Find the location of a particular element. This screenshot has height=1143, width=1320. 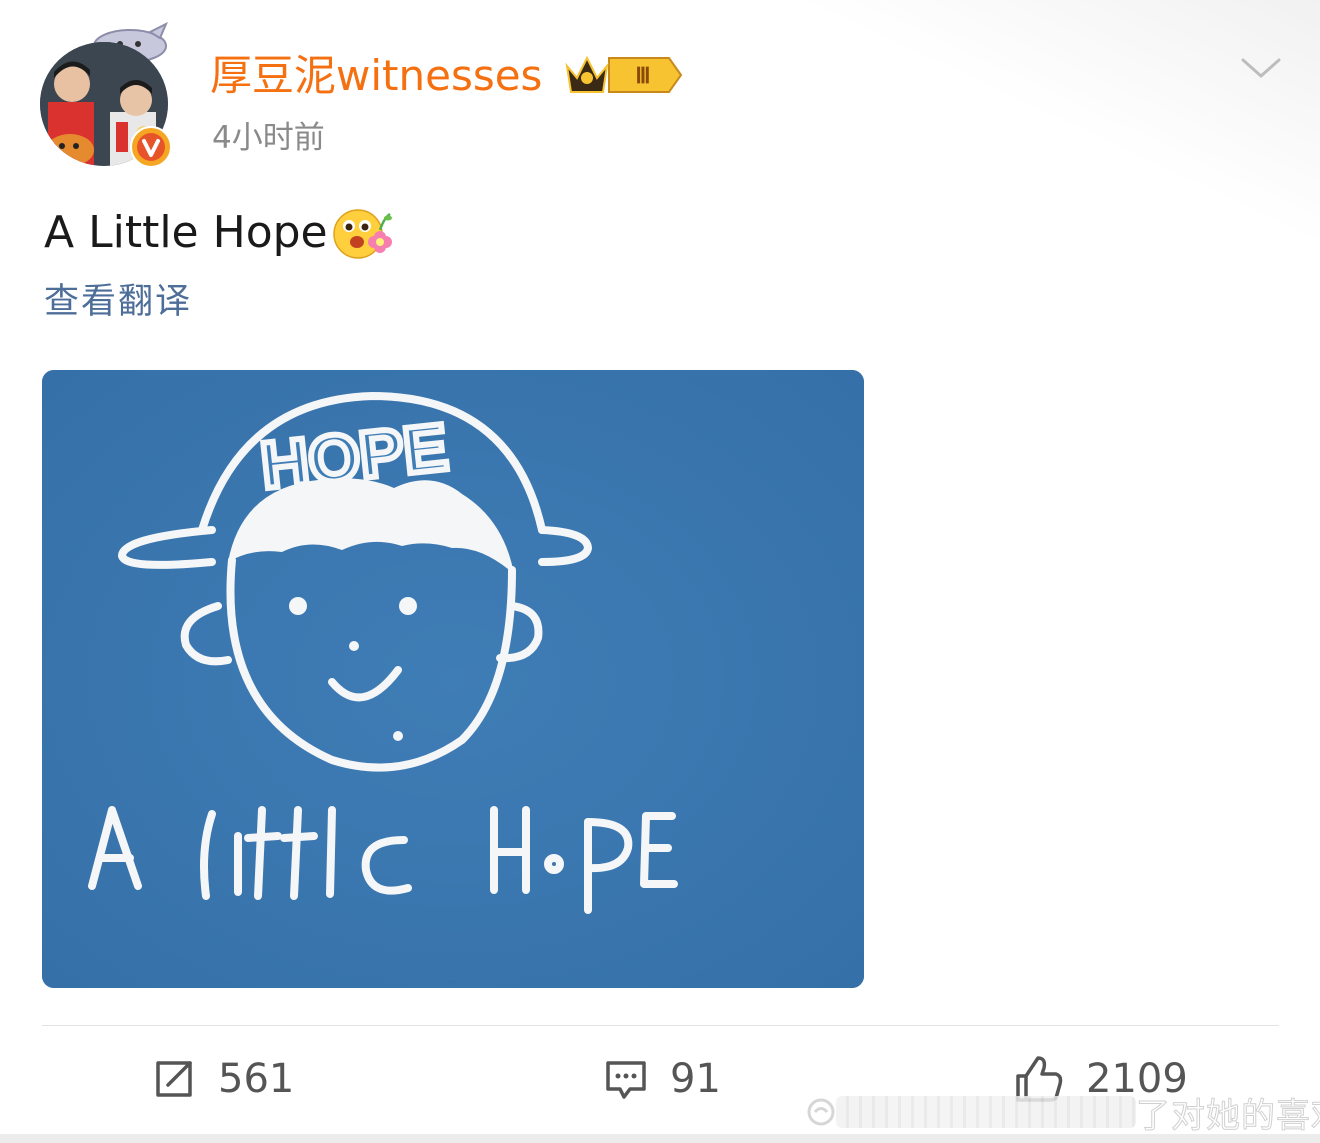

divider is located at coordinates (660, 1025).